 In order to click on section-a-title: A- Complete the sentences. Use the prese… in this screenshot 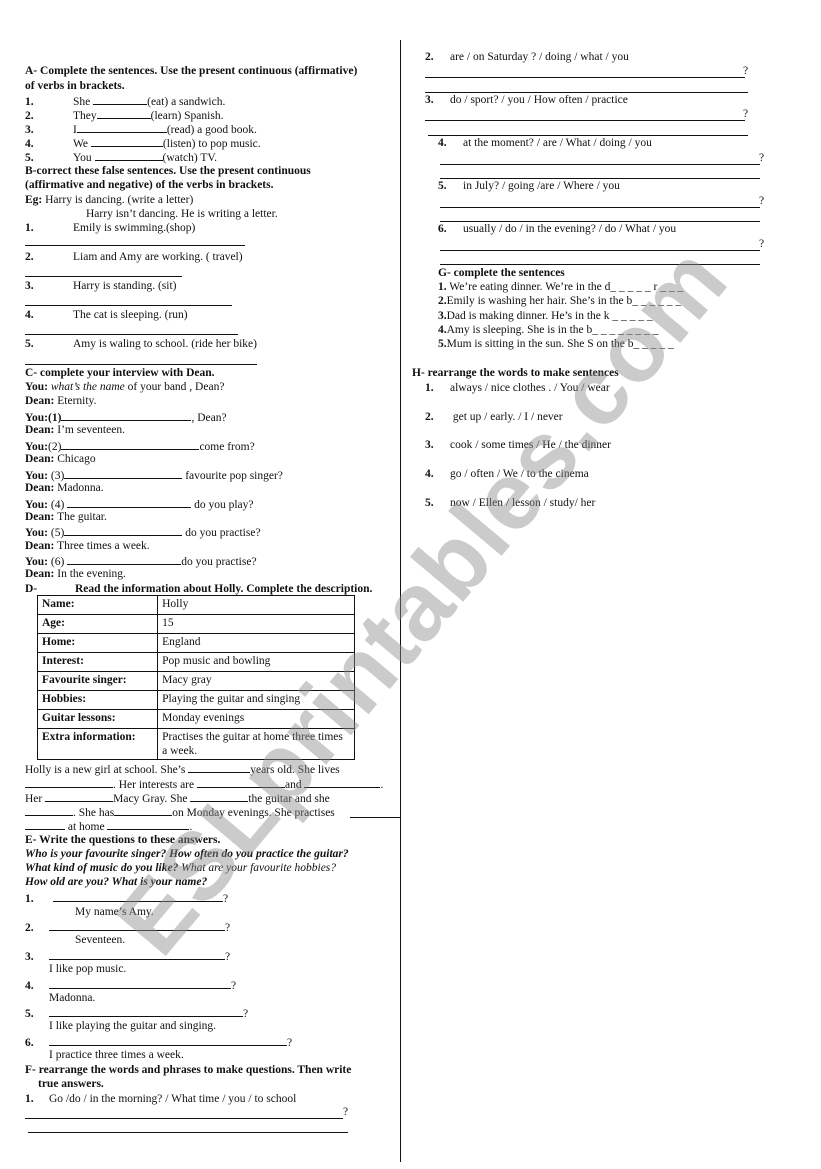, I will do `click(191, 71)`.